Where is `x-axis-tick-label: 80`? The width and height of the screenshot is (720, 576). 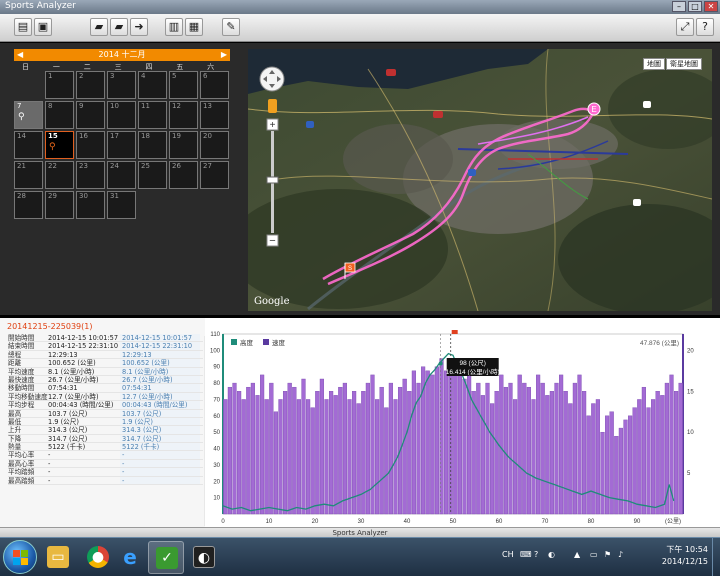
x-axis-tick-label: 80 is located at coordinates (591, 522).